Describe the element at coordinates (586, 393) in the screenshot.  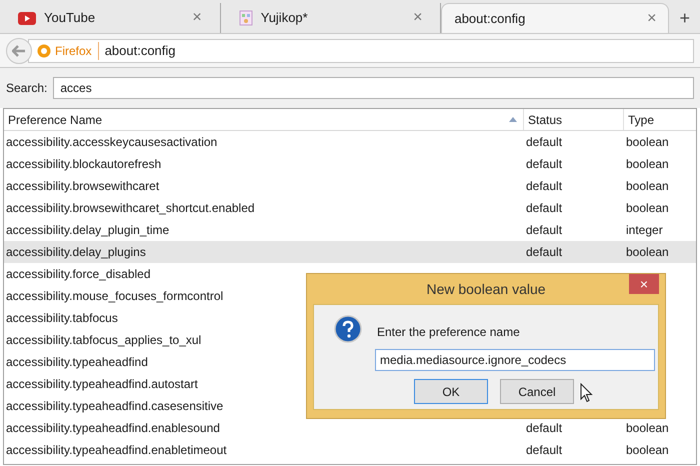
I see `mouse-cursor-icon` at that location.